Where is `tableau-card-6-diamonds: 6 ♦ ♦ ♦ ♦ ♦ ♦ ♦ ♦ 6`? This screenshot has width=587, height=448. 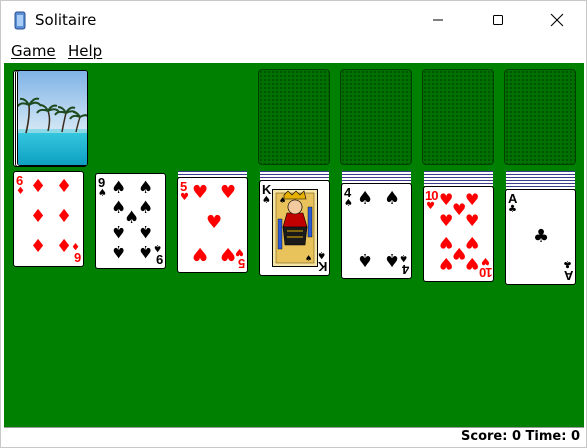 tableau-card-6-diamonds: 6 ♦ ♦ ♦ ♦ ♦ ♦ ♦ ♦ 6 is located at coordinates (48, 219).